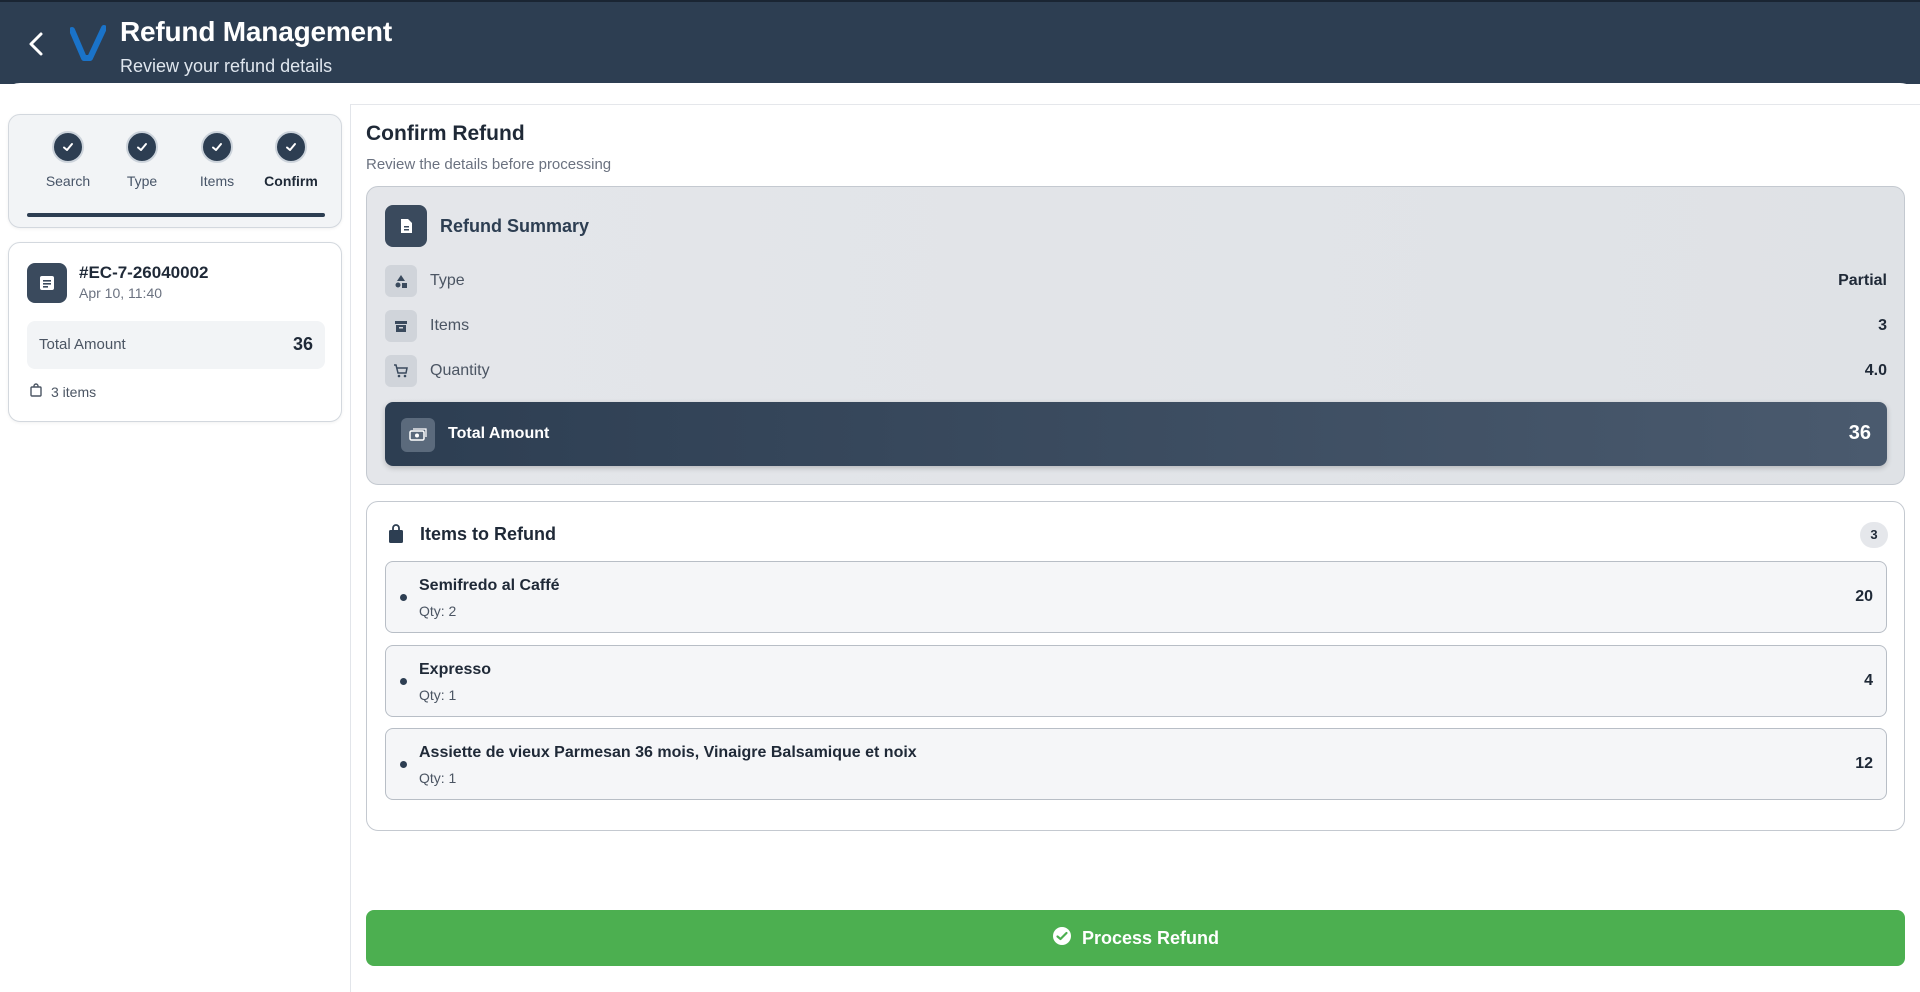 The image size is (1920, 992). What do you see at coordinates (47, 283) in the screenshot?
I see `receipt-icon` at bounding box center [47, 283].